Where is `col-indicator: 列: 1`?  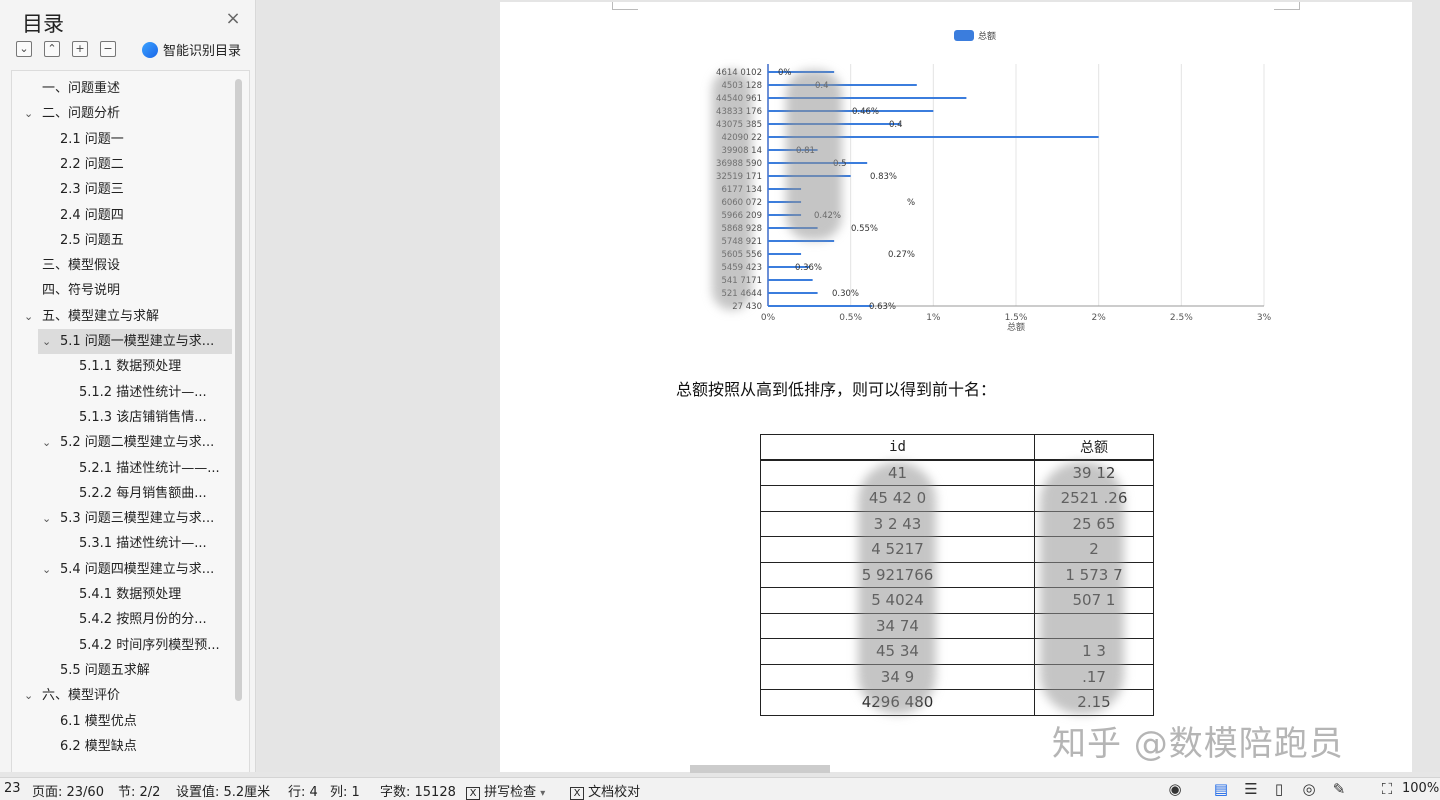
col-indicator: 列: 1 is located at coordinates (345, 792).